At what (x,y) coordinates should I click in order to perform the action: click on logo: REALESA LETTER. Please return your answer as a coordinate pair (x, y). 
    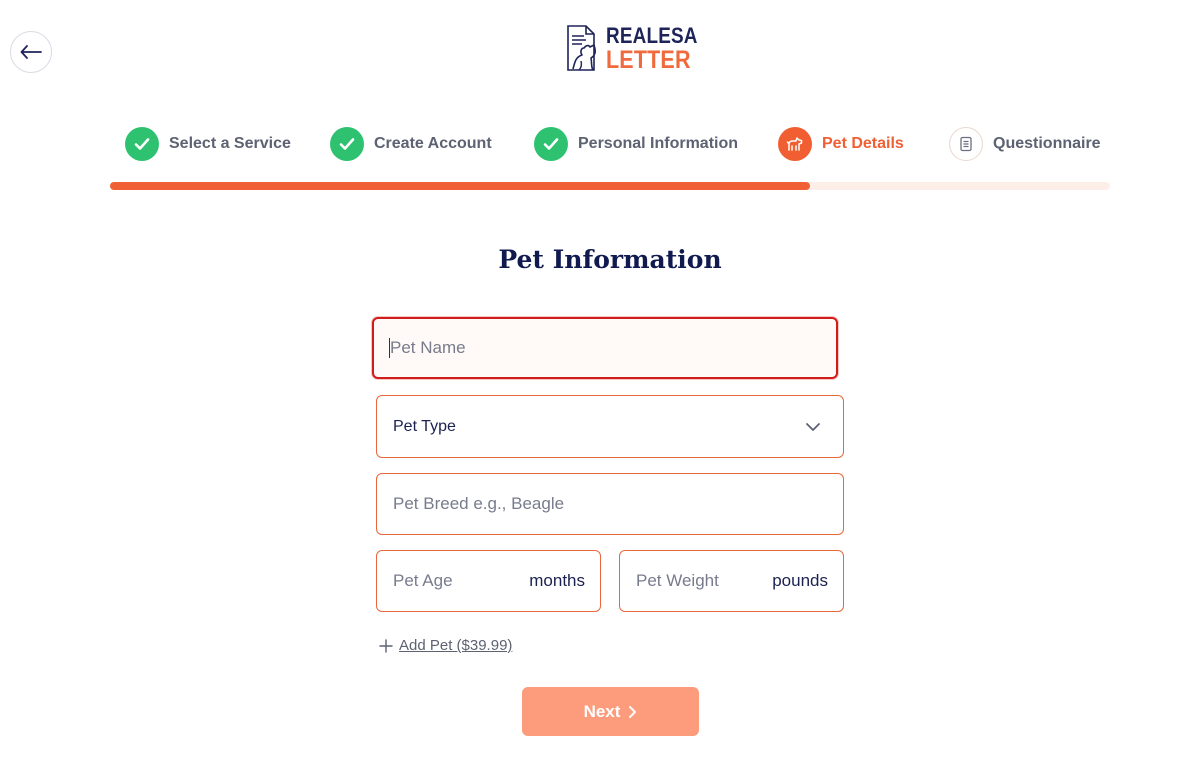
    Looking at the image, I should click on (638, 48).